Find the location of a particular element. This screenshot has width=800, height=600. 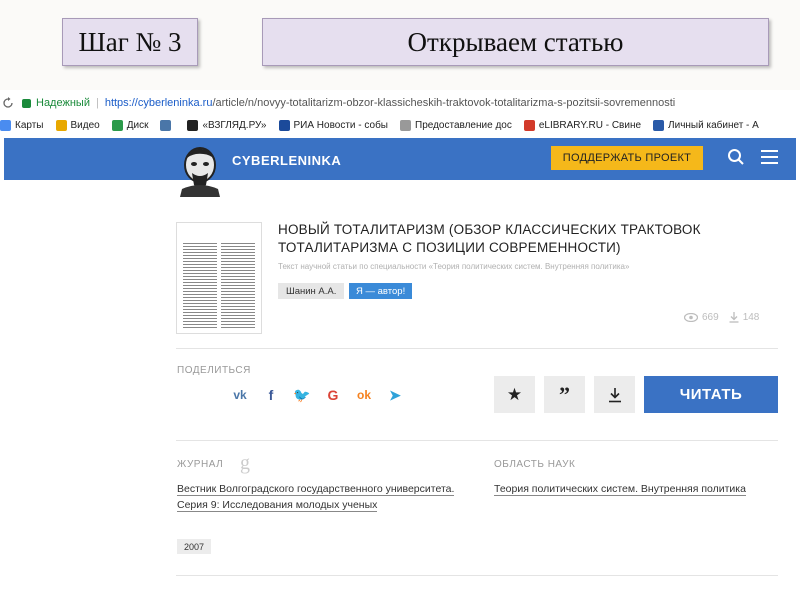

vk-icon: vk is located at coordinates (240, 395).